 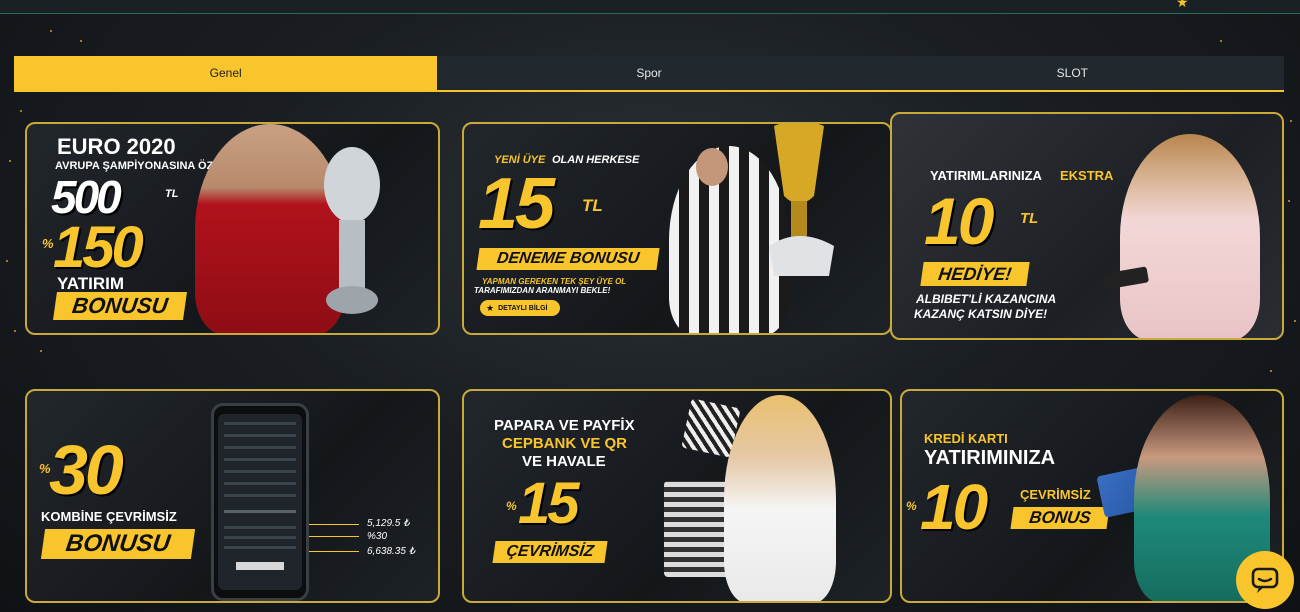 I want to click on euro-amount: 500, so click(x=86, y=197).